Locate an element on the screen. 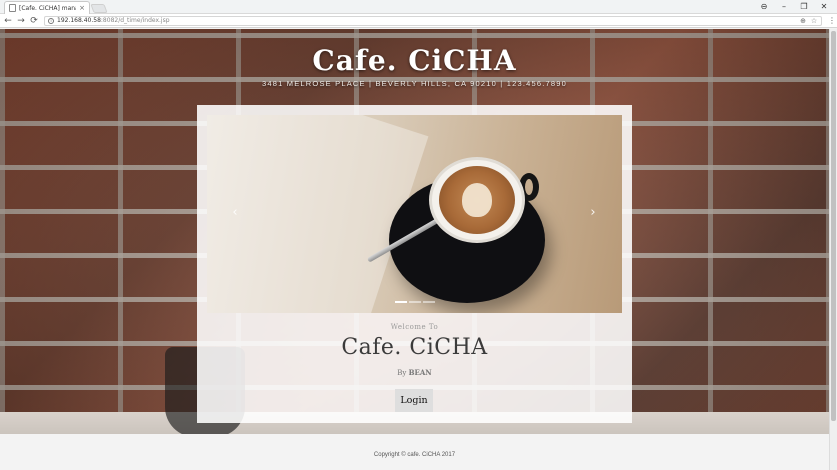 The height and width of the screenshot is (470, 837). minimize-button: – is located at coordinates (784, 6).